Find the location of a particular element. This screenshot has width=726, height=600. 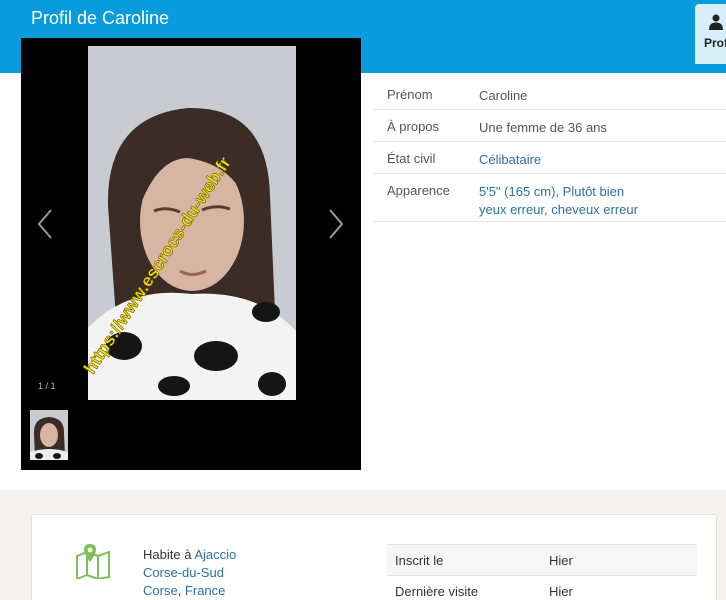

previous-photo-arrow-icon is located at coordinates (45, 224).